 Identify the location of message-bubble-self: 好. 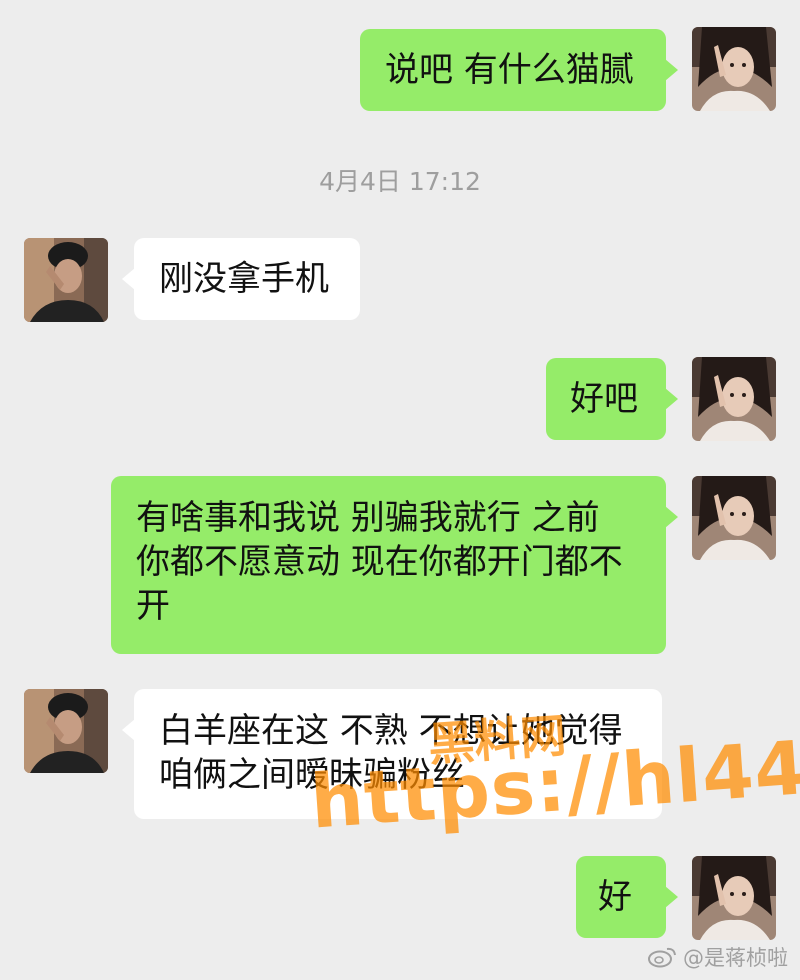
(627, 897).